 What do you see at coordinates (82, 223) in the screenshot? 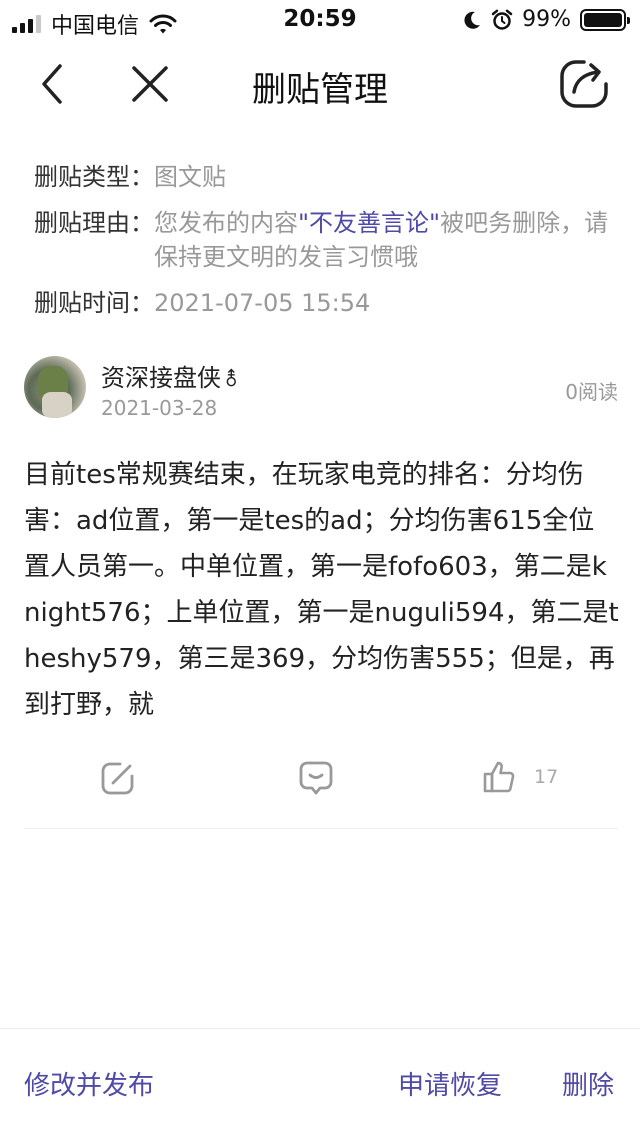
I see `delete-reason-label: 删贴理由` at bounding box center [82, 223].